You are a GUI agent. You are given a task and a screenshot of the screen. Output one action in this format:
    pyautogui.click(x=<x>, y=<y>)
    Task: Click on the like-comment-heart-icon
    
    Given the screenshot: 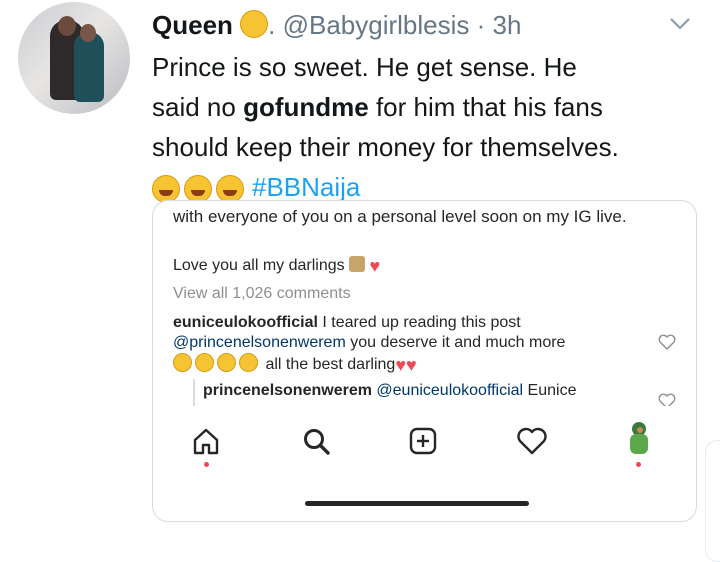 What is the action you would take?
    pyautogui.click(x=667, y=342)
    